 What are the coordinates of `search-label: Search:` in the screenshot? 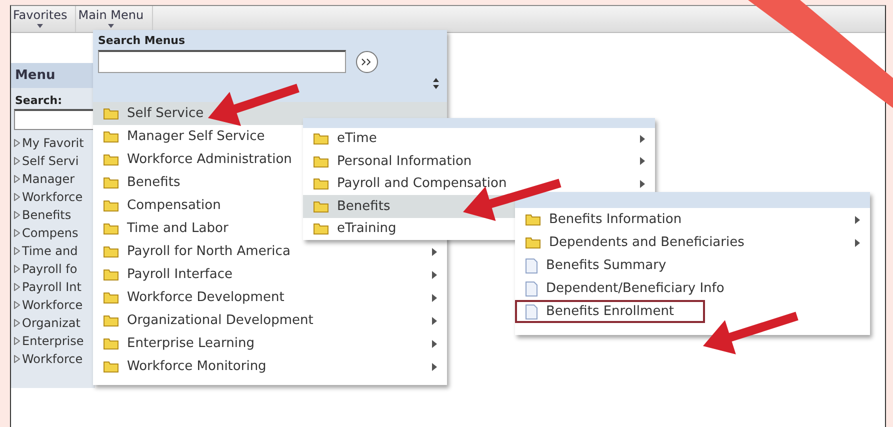 It's located at (38, 101).